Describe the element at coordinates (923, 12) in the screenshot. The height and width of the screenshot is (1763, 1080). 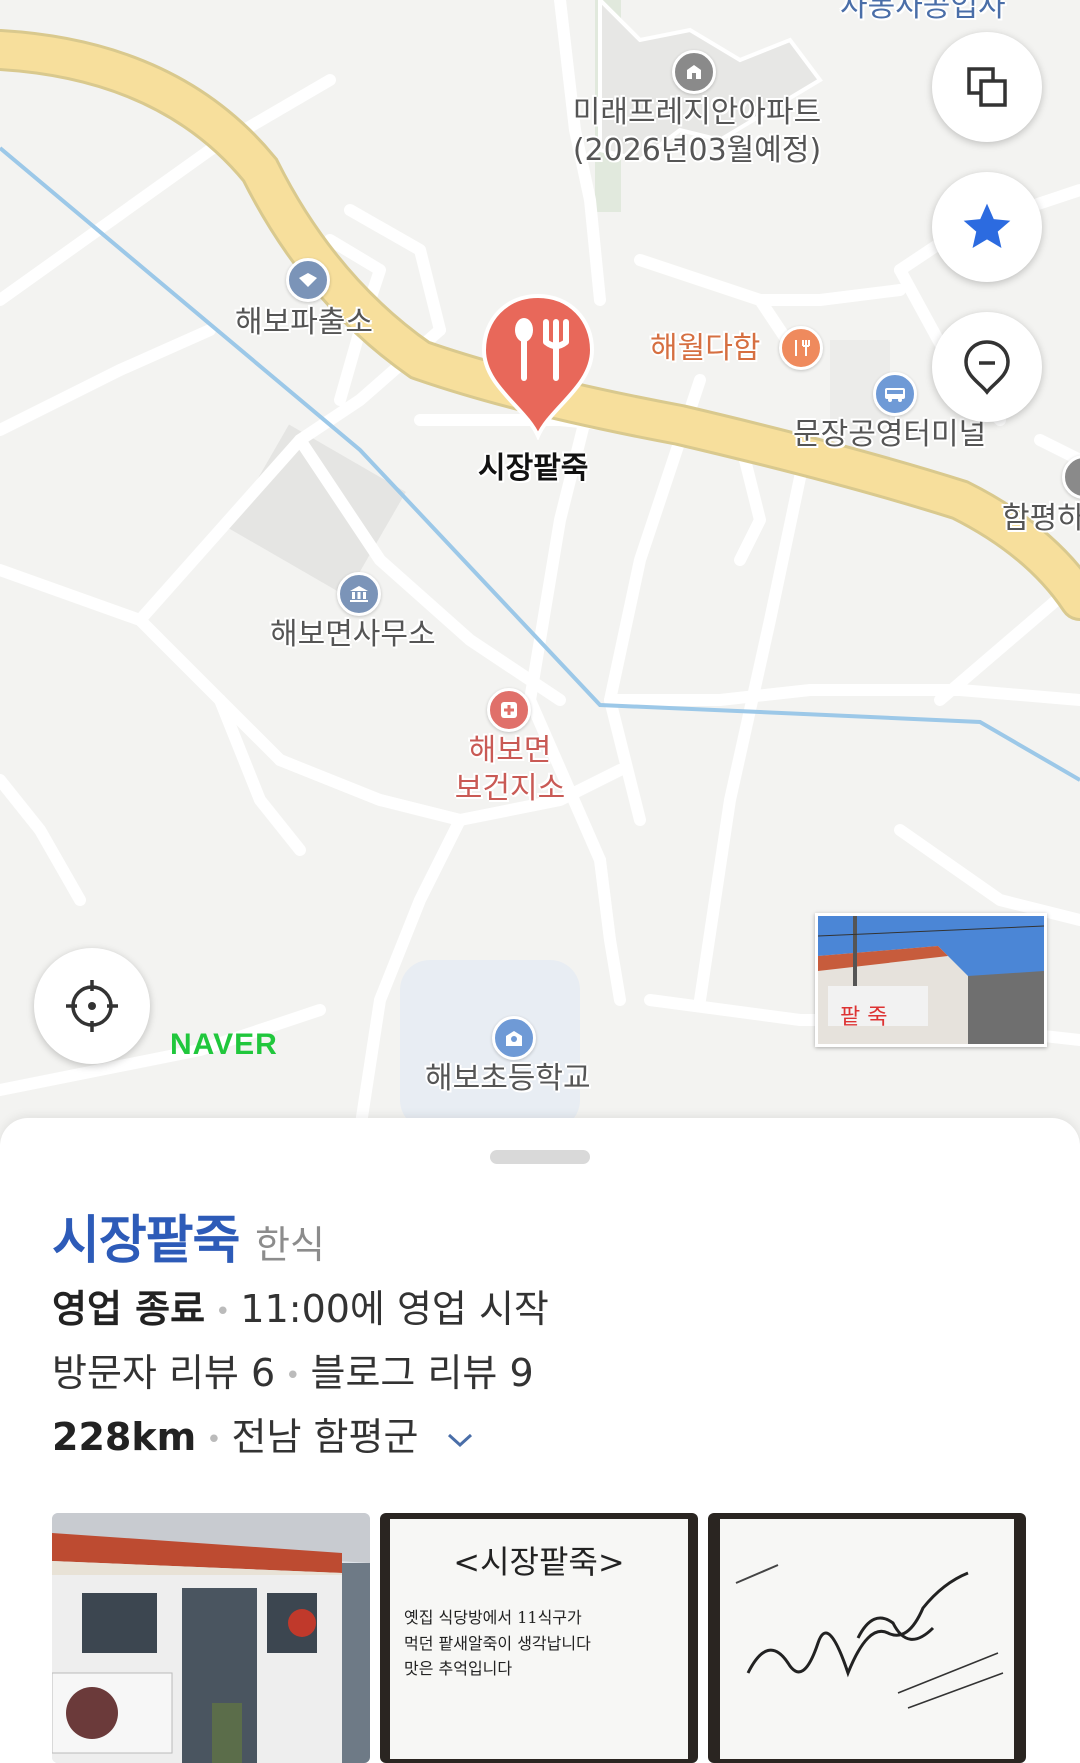
I see `poi-label-top-cut: 사동사공업사` at that location.